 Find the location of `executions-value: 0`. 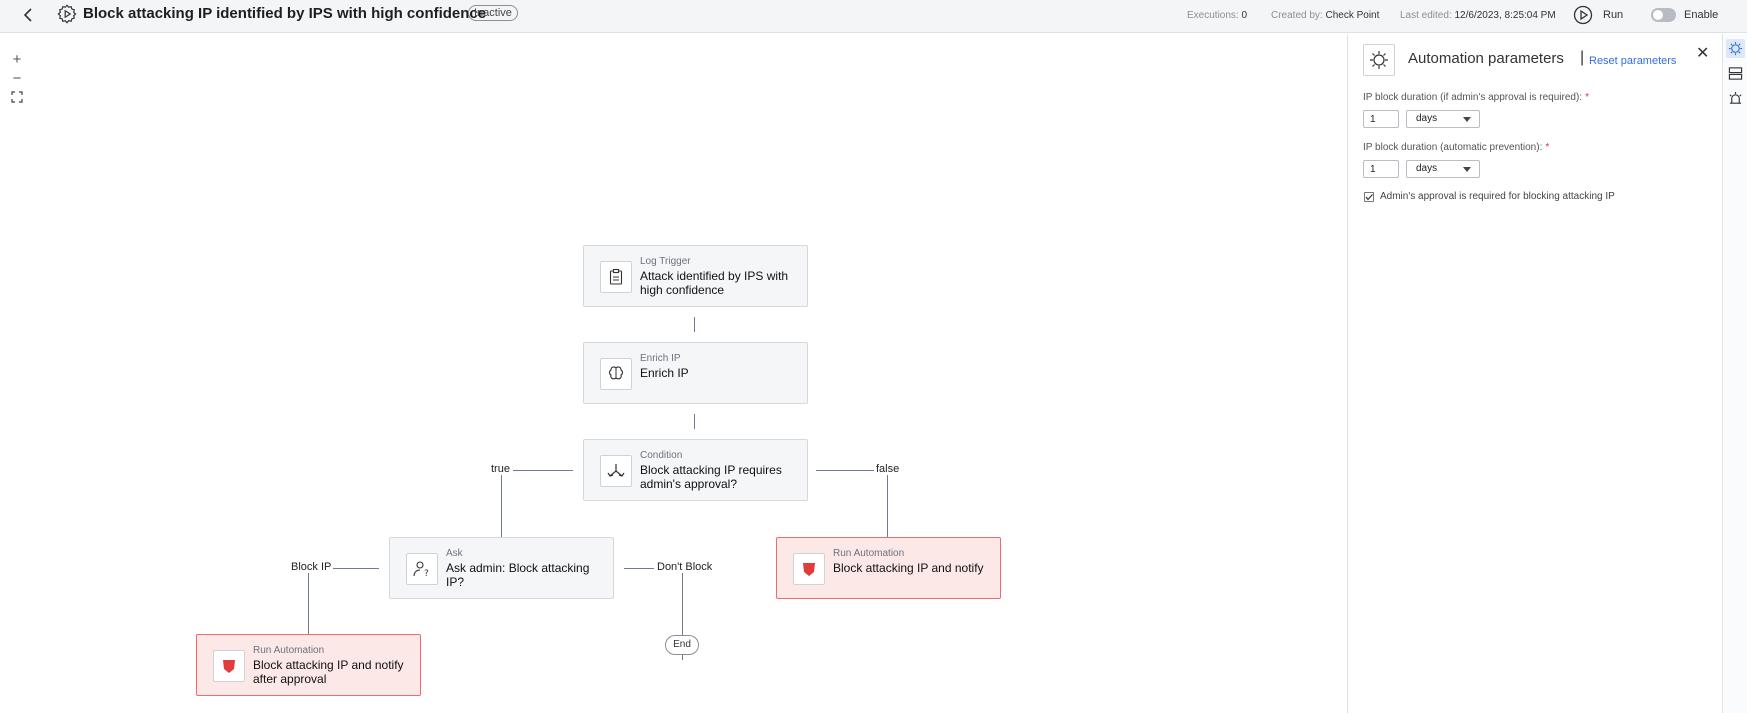

executions-value: 0 is located at coordinates (1244, 15).